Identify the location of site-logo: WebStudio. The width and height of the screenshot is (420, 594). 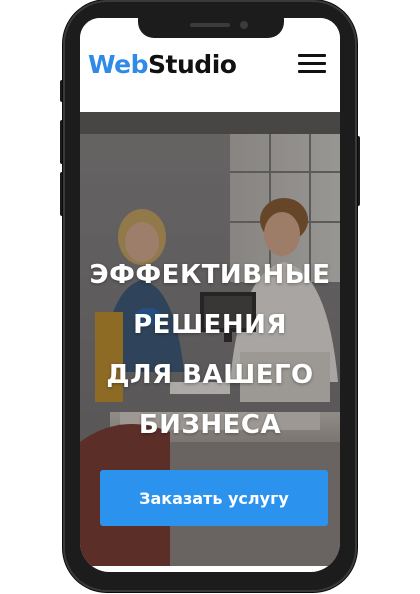
(162, 64).